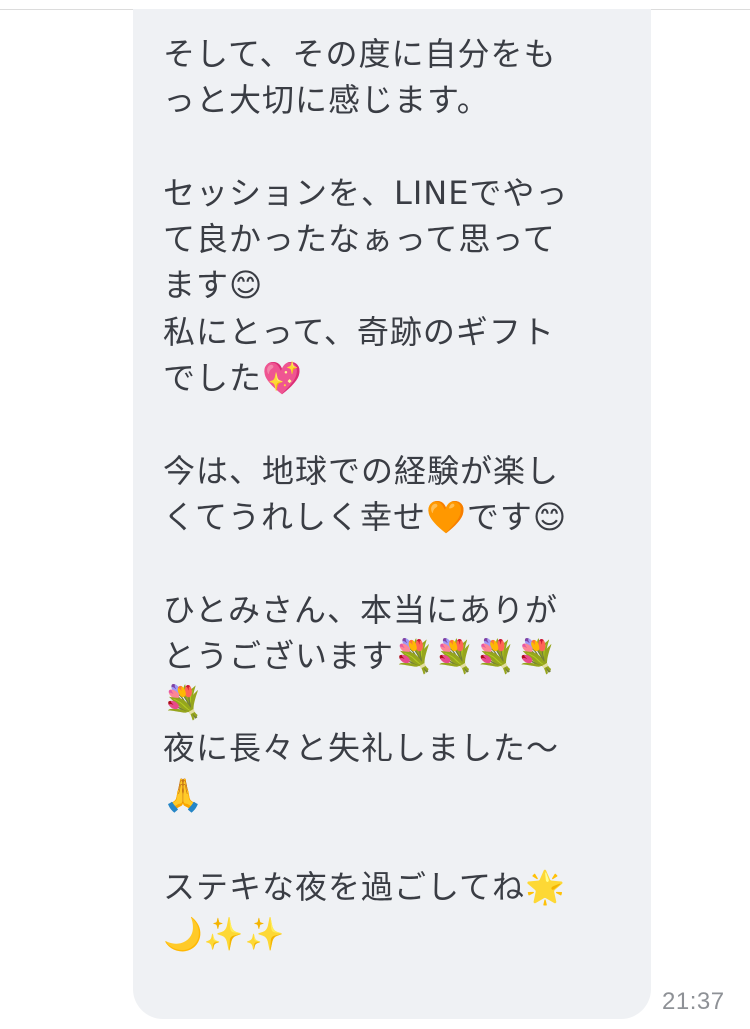 Image resolution: width=750 pixels, height=1029 pixels. I want to click on message-line: セッションを、LINEでやっ, so click(366, 192).